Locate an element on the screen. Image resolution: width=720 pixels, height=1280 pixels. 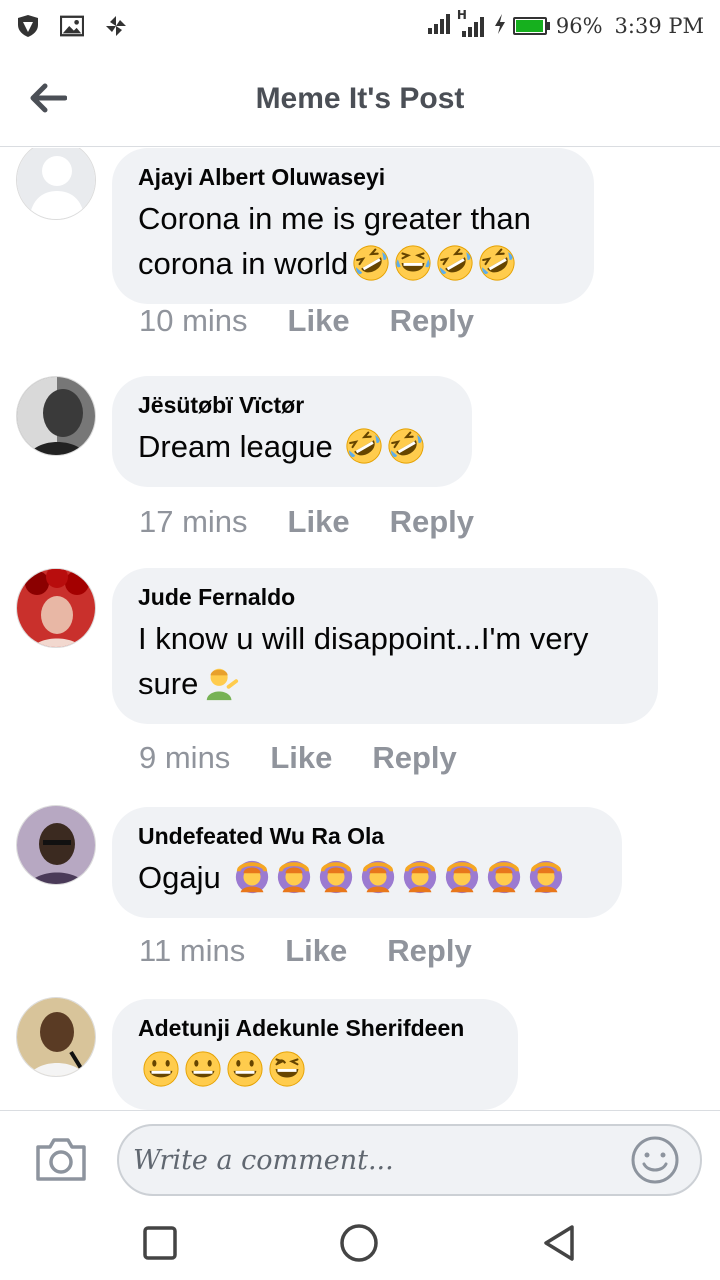
comment-bubble: Adetunji Adekunle Sherifdeen is located at coordinates (315, 1054).